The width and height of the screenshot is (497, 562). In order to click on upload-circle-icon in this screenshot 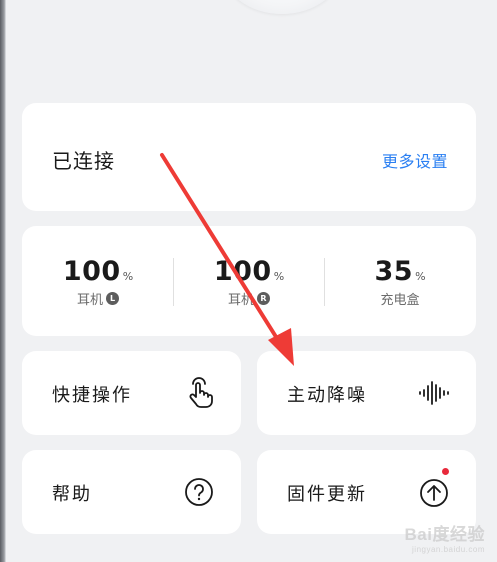, I will do `click(434, 493)`.